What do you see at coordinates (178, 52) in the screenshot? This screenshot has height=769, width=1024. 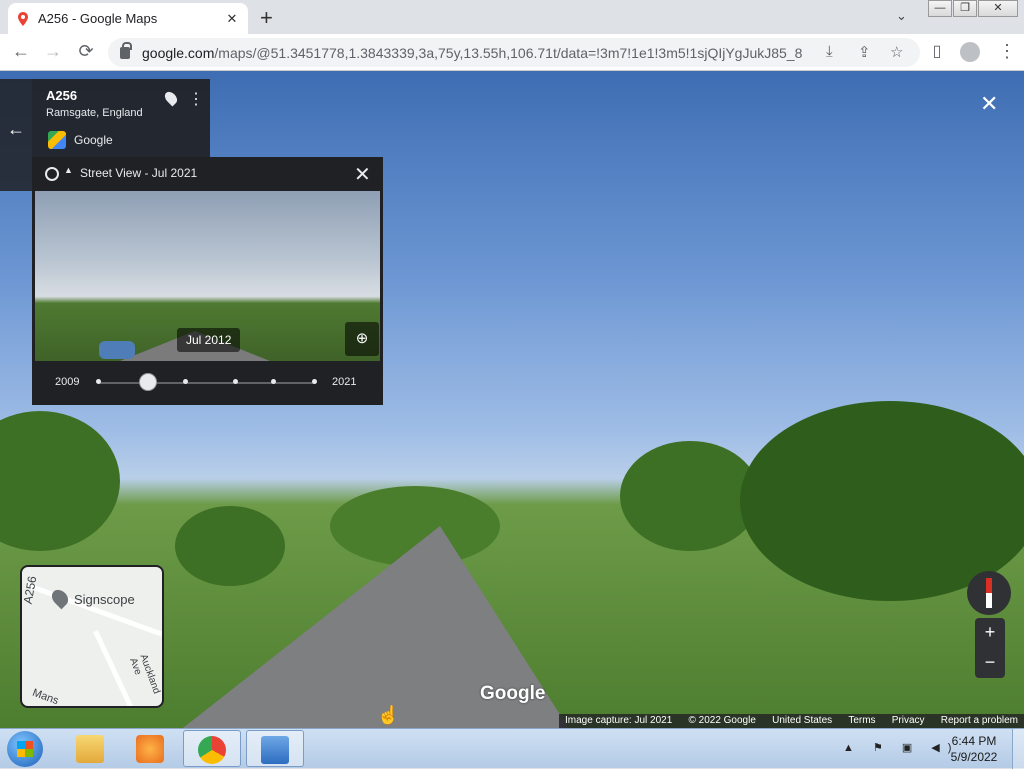 I see `url-host: google.com` at bounding box center [178, 52].